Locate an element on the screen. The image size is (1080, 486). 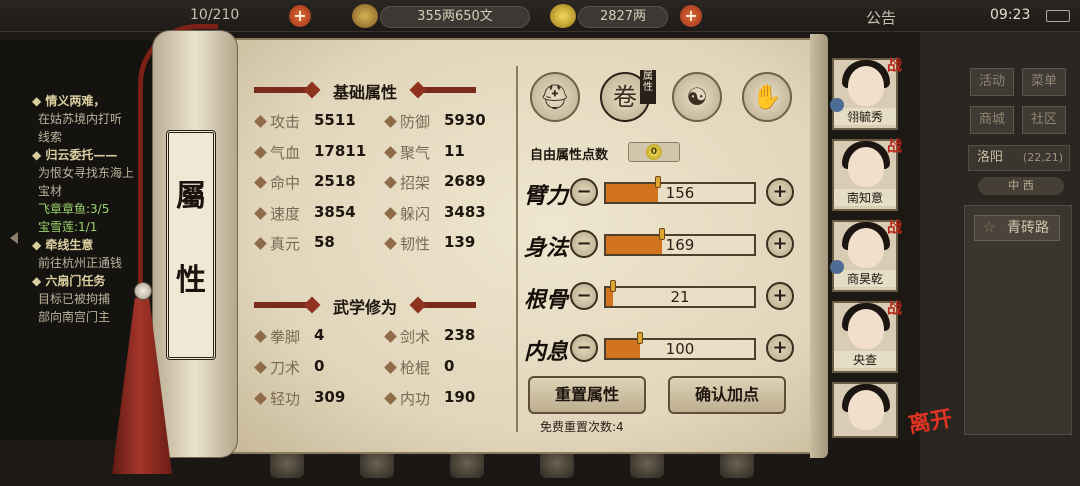
stat-value: 17811 is located at coordinates (340, 150).